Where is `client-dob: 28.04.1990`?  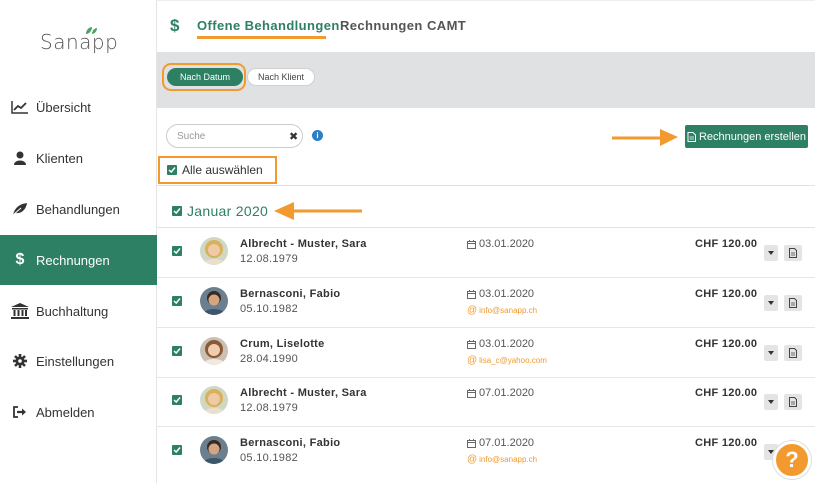
client-dob: 28.04.1990 is located at coordinates (269, 359).